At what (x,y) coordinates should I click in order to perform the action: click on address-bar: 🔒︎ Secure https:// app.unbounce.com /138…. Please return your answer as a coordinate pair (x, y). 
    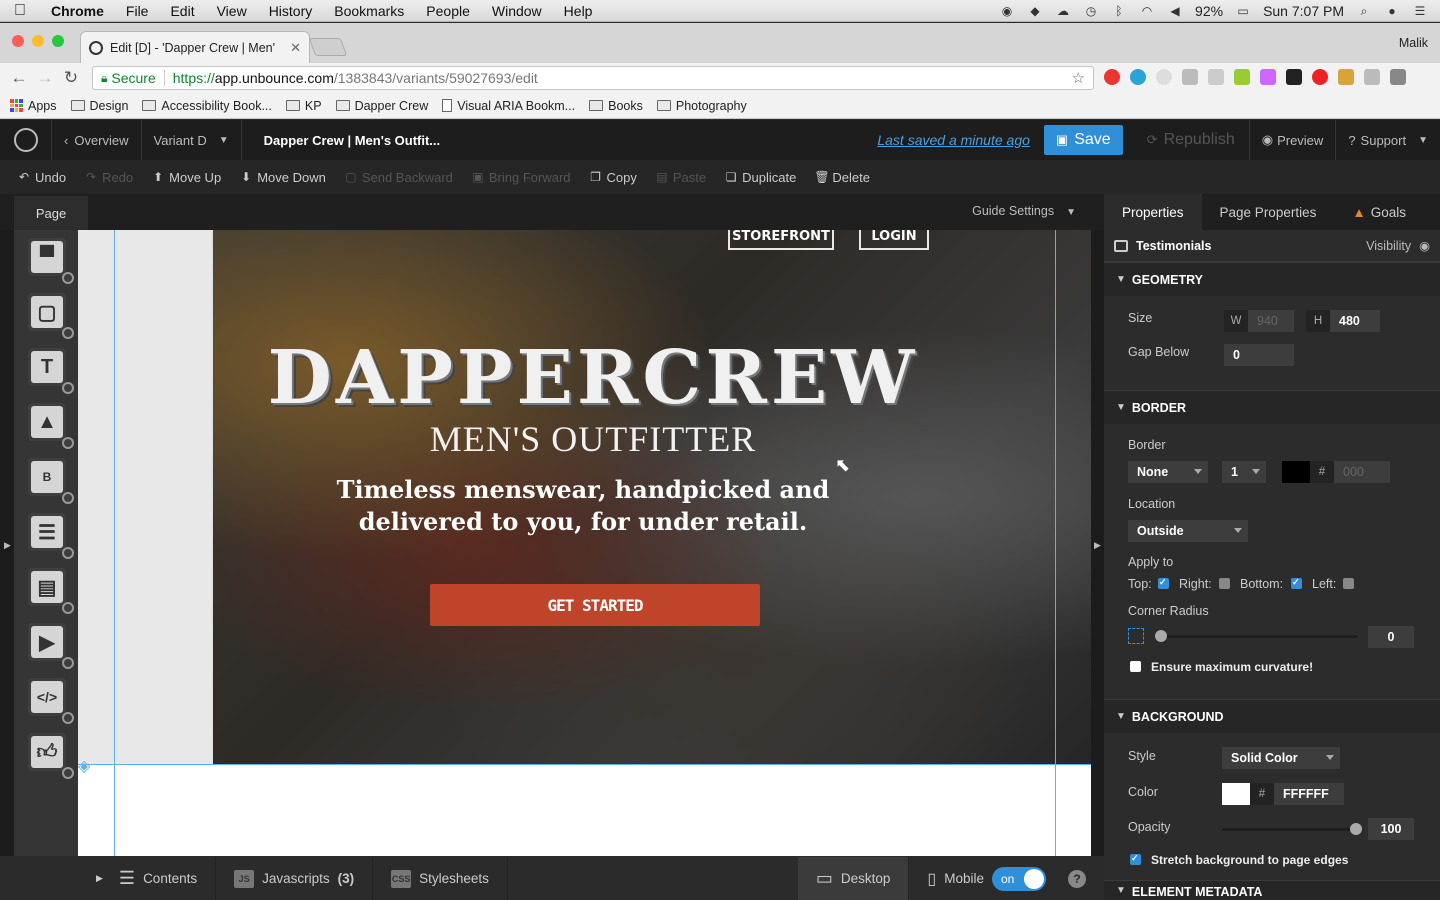
    Looking at the image, I should click on (593, 78).